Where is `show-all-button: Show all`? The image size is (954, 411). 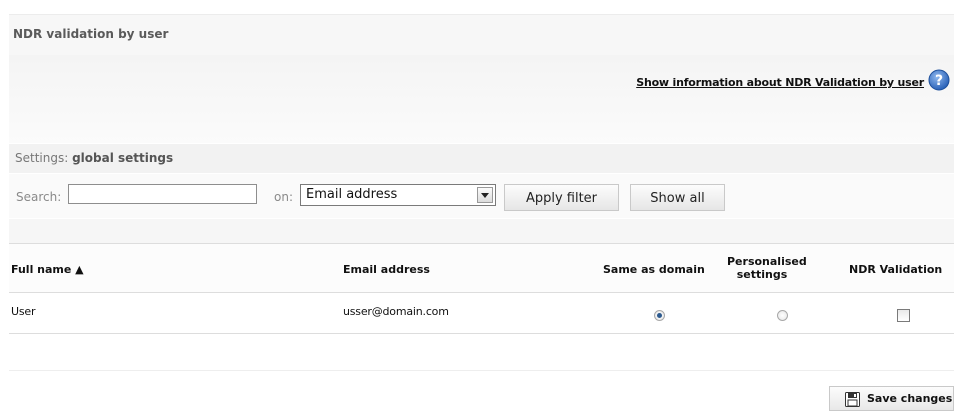 show-all-button: Show all is located at coordinates (677, 197).